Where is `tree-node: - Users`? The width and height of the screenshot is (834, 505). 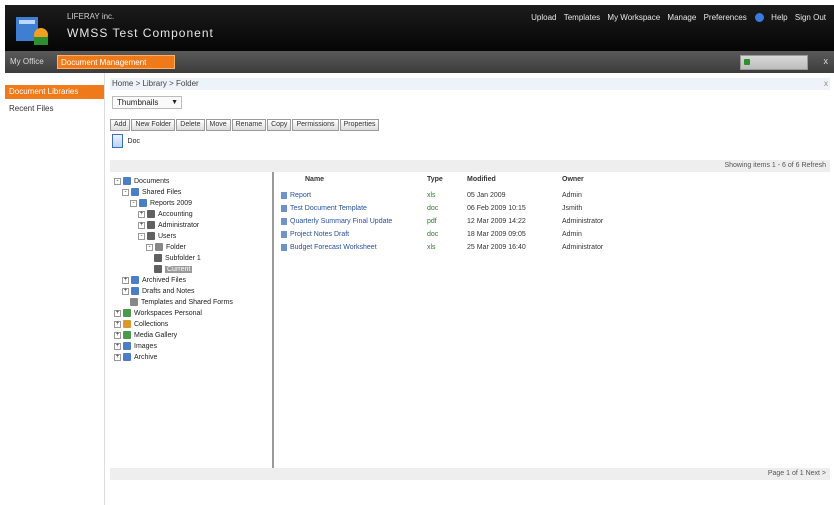
tree-node: - Users is located at coordinates (157, 236).